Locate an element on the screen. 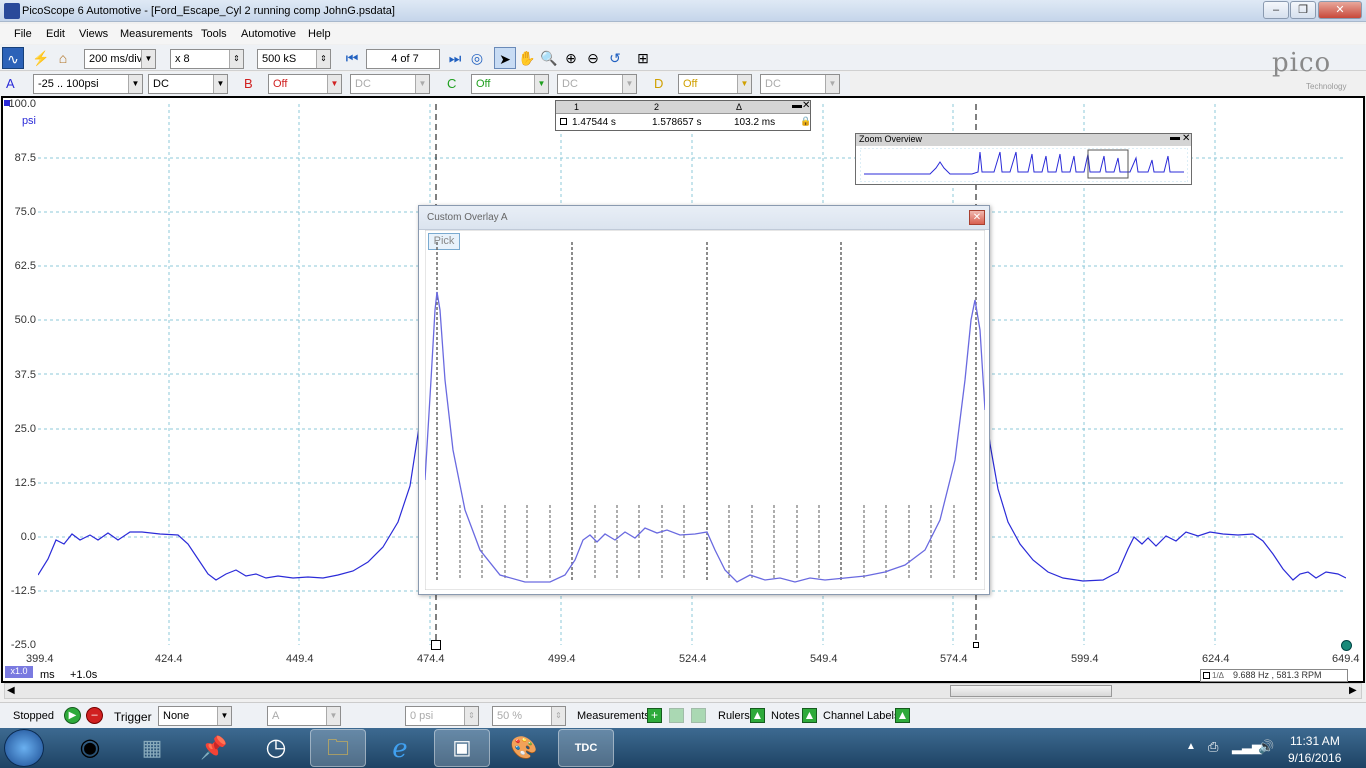 The height and width of the screenshot is (768, 1366). add-measurement-button: + is located at coordinates (654, 715).